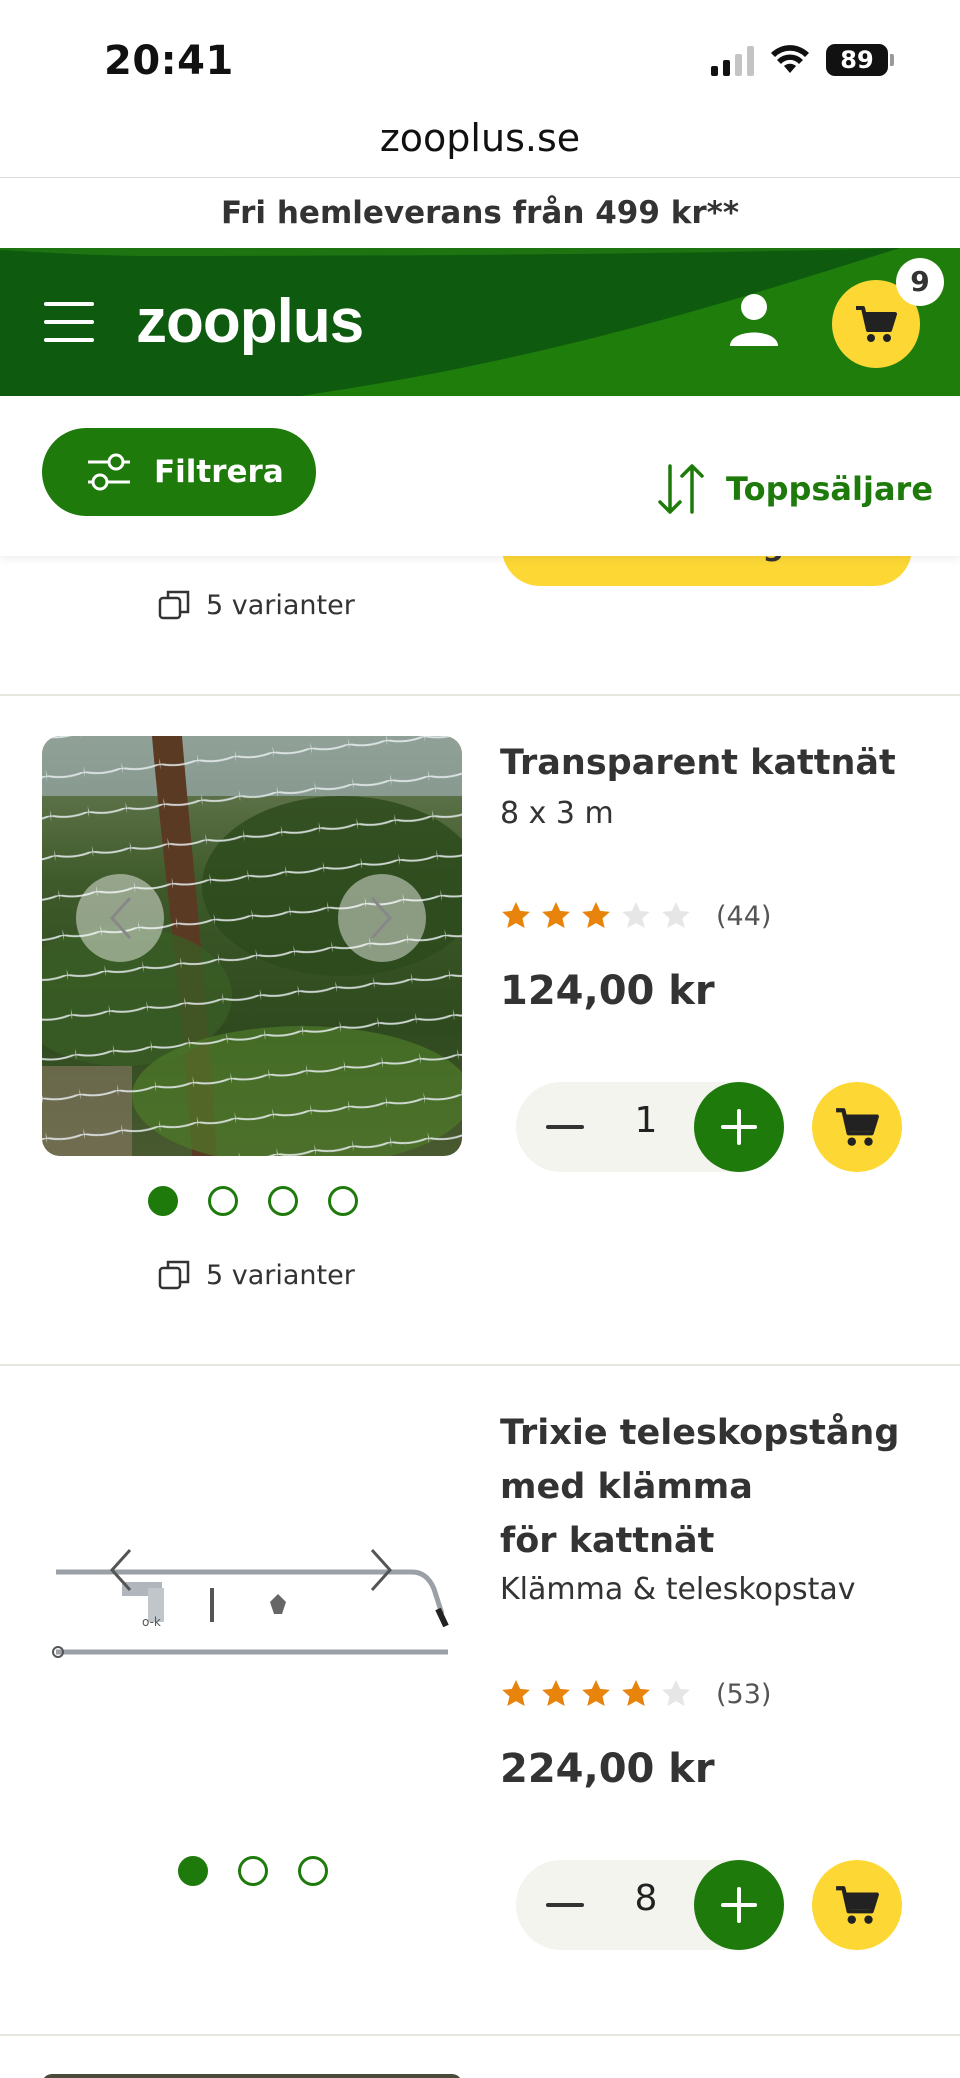 The image size is (960, 2078). What do you see at coordinates (480, 213) in the screenshot?
I see `promo-banner: Fri hemleverans från 499 kr**` at bounding box center [480, 213].